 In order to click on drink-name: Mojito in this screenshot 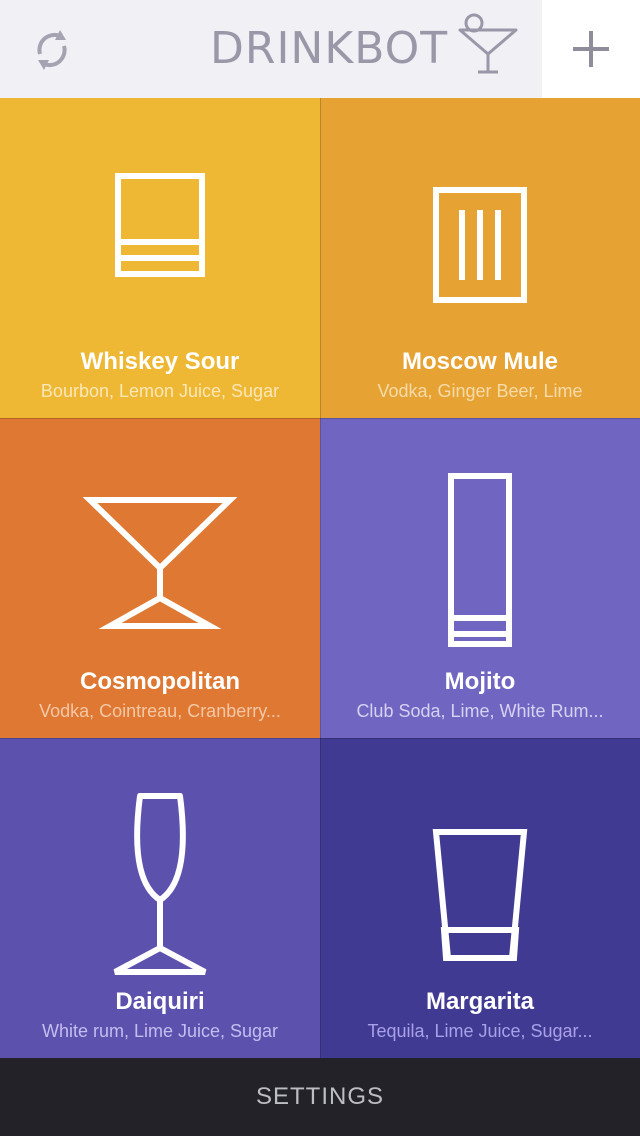, I will do `click(480, 681)`.